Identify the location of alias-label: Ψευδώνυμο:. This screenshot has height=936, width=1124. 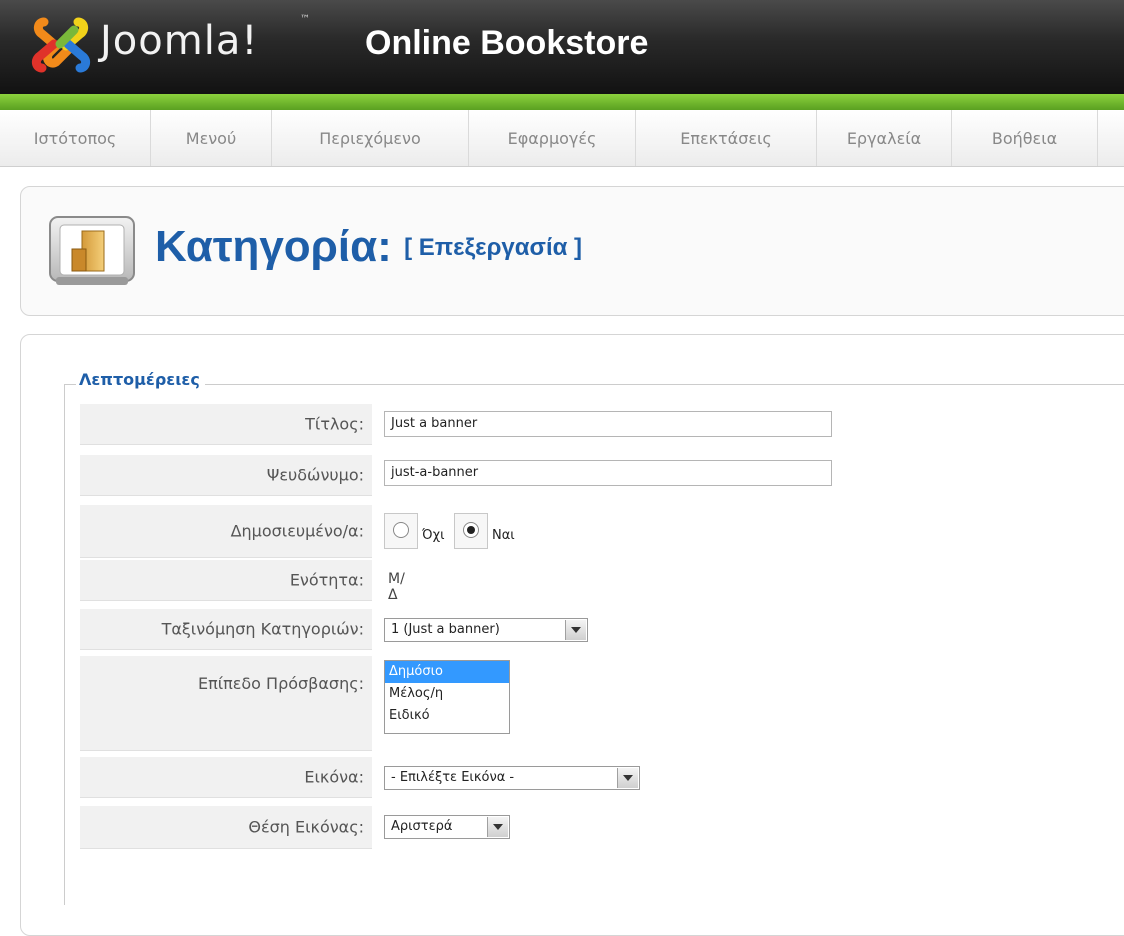
(315, 475).